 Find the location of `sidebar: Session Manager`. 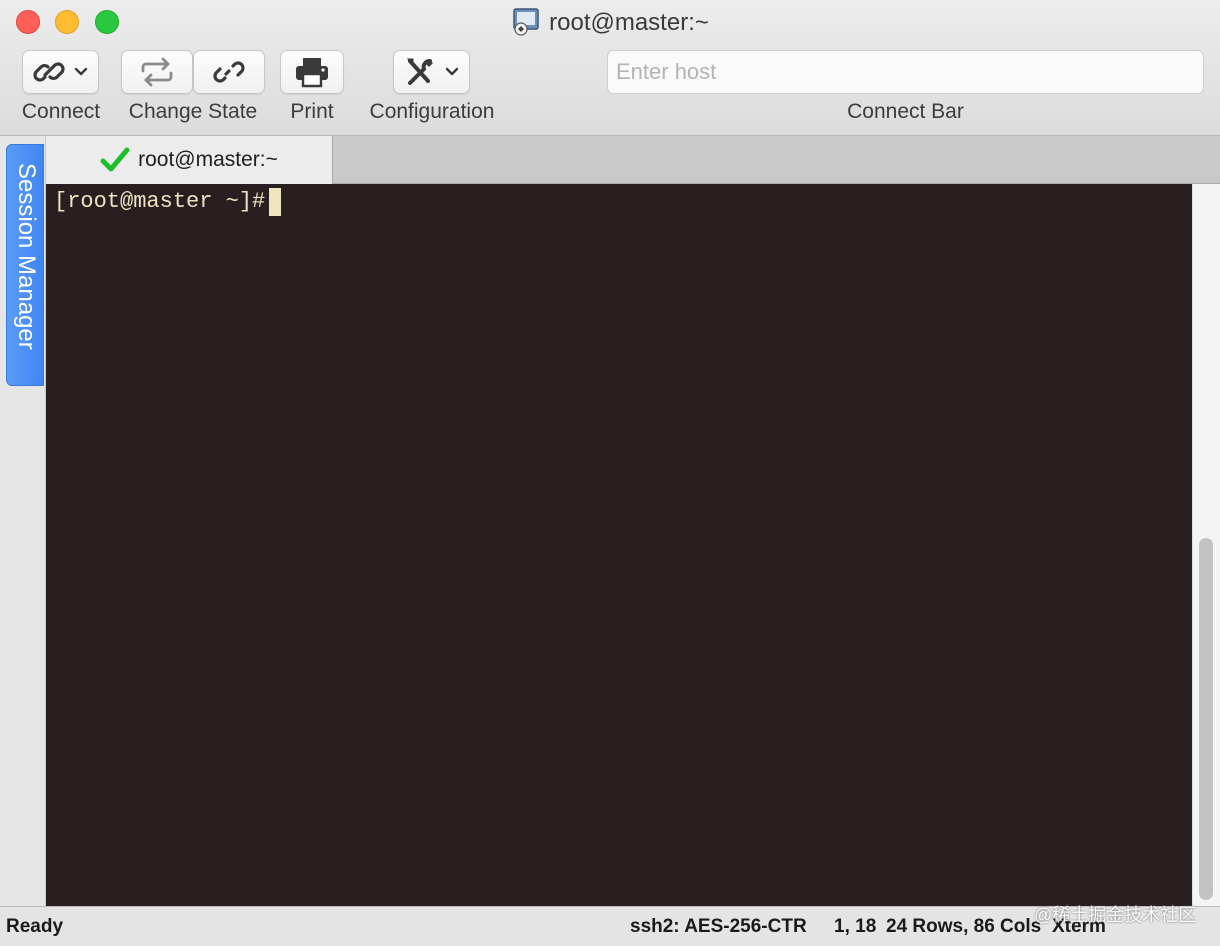

sidebar: Session Manager is located at coordinates (23, 521).